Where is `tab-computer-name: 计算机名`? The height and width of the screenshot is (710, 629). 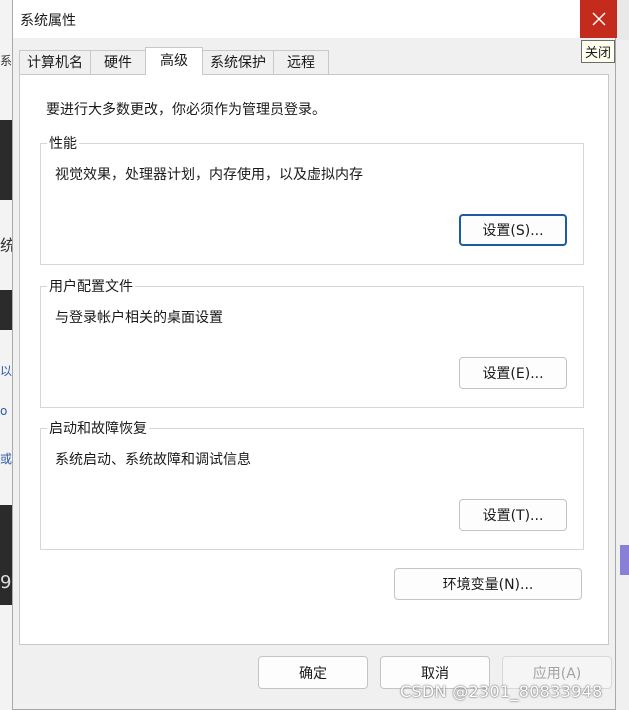 tab-computer-name: 计算机名 is located at coordinates (55, 62).